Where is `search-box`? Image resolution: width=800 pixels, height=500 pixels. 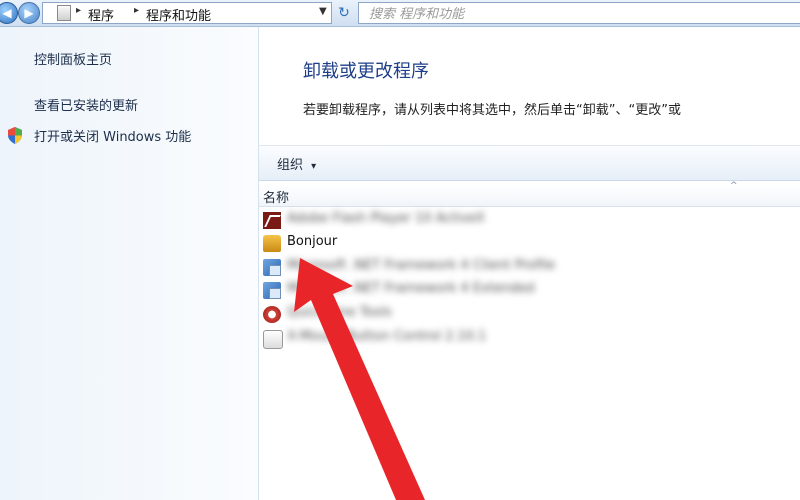
search-box is located at coordinates (579, 13).